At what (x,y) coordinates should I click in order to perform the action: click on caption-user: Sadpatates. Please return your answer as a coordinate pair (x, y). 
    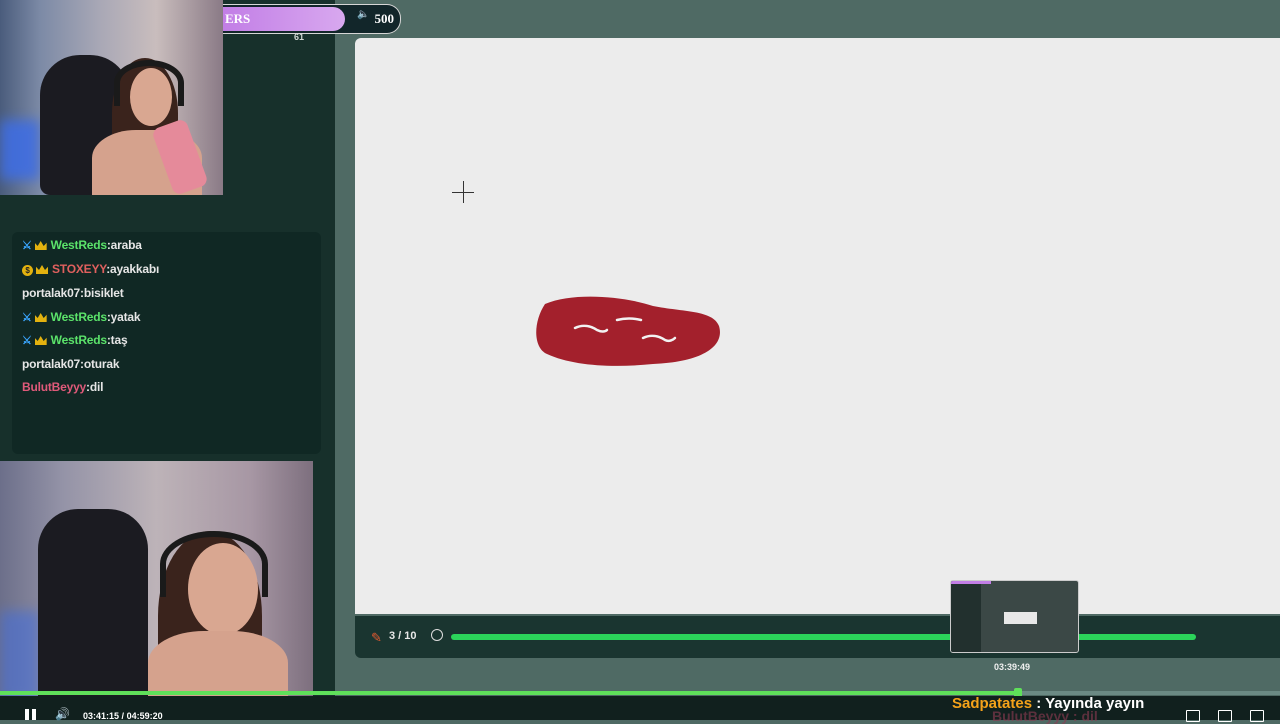
    Looking at the image, I should click on (992, 703).